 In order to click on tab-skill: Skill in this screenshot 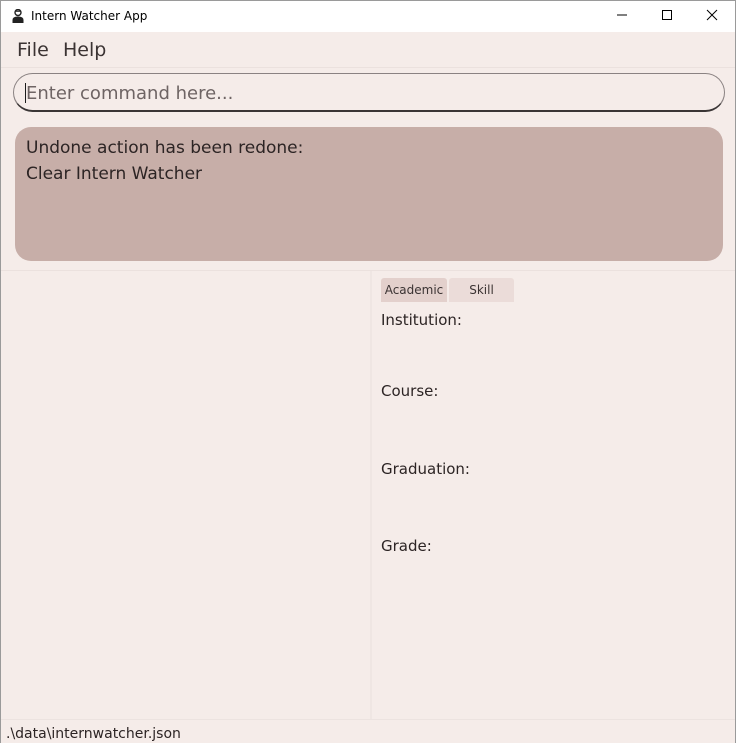, I will do `click(481, 290)`.